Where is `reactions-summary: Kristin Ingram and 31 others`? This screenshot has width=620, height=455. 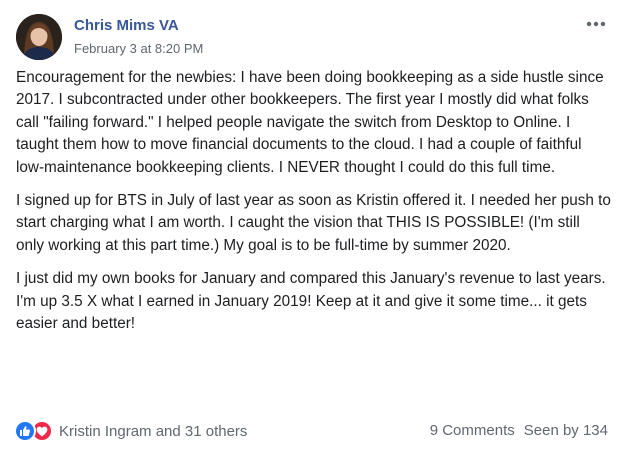 reactions-summary: Kristin Ingram and 31 others is located at coordinates (130, 431).